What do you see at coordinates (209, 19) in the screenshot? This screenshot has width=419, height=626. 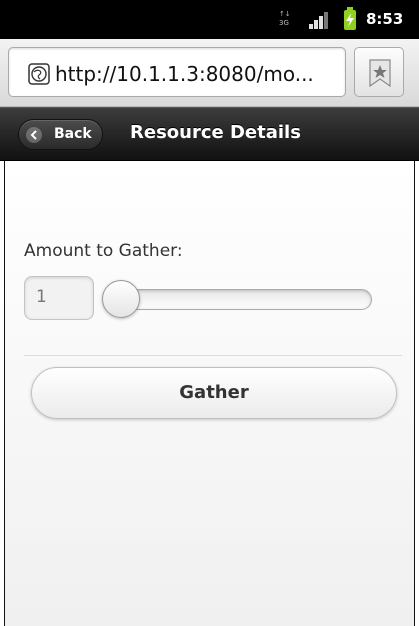 I see `status-bar: ↑↓ 3G 8:53` at bounding box center [209, 19].